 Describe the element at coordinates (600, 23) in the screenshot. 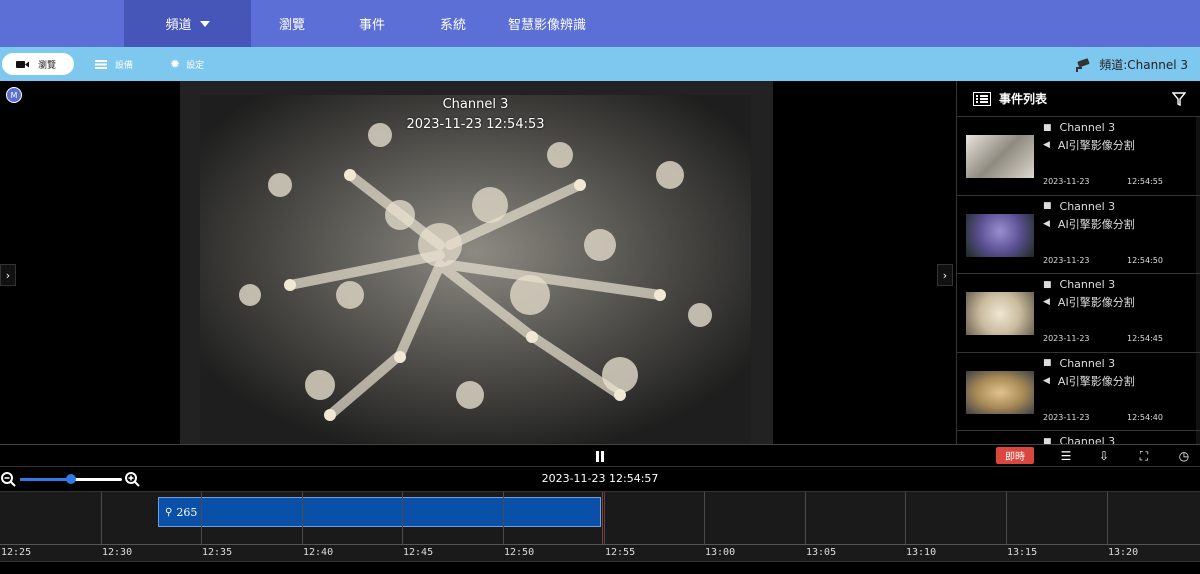

I see `top-navigation: 頻道 瀏覽 事件 系統 智慧影像辨識` at that location.